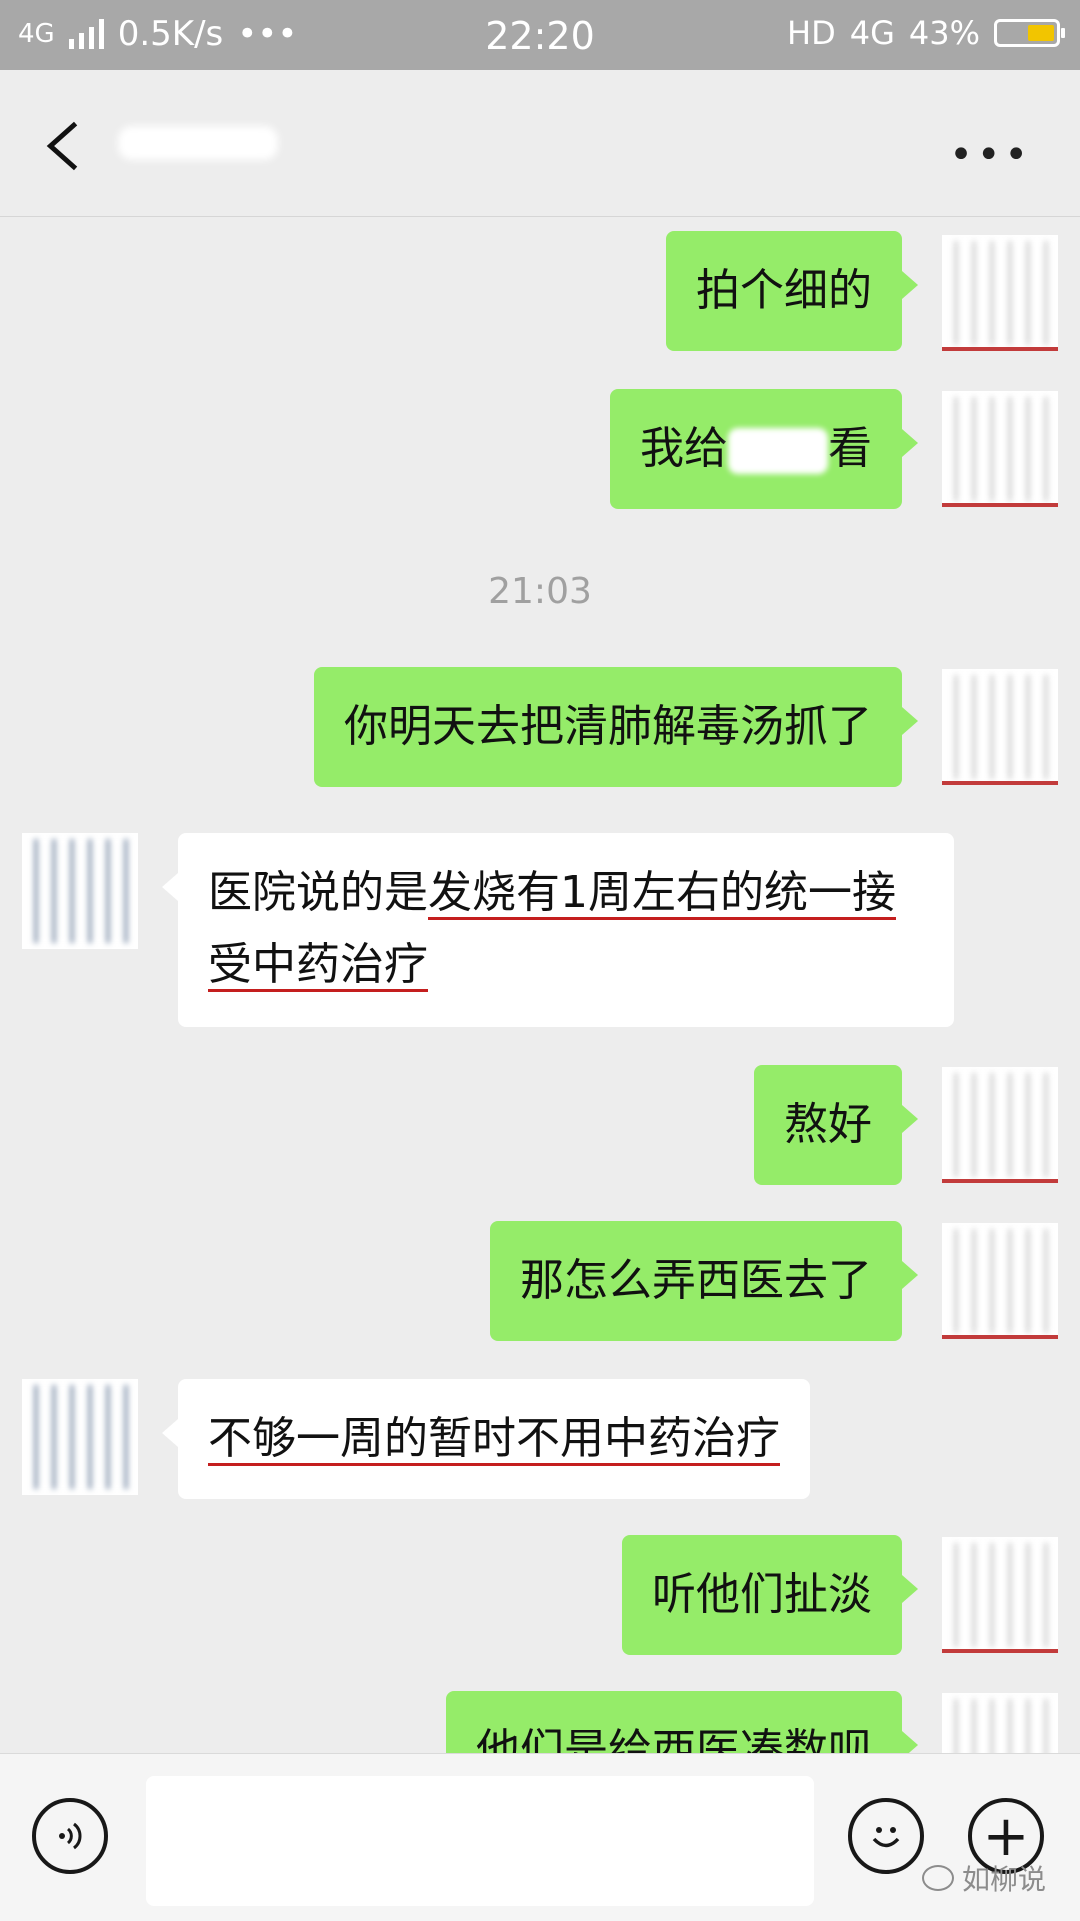 The image size is (1080, 1921). Describe the element at coordinates (937, 1878) in the screenshot. I see `wechat-icon` at that location.